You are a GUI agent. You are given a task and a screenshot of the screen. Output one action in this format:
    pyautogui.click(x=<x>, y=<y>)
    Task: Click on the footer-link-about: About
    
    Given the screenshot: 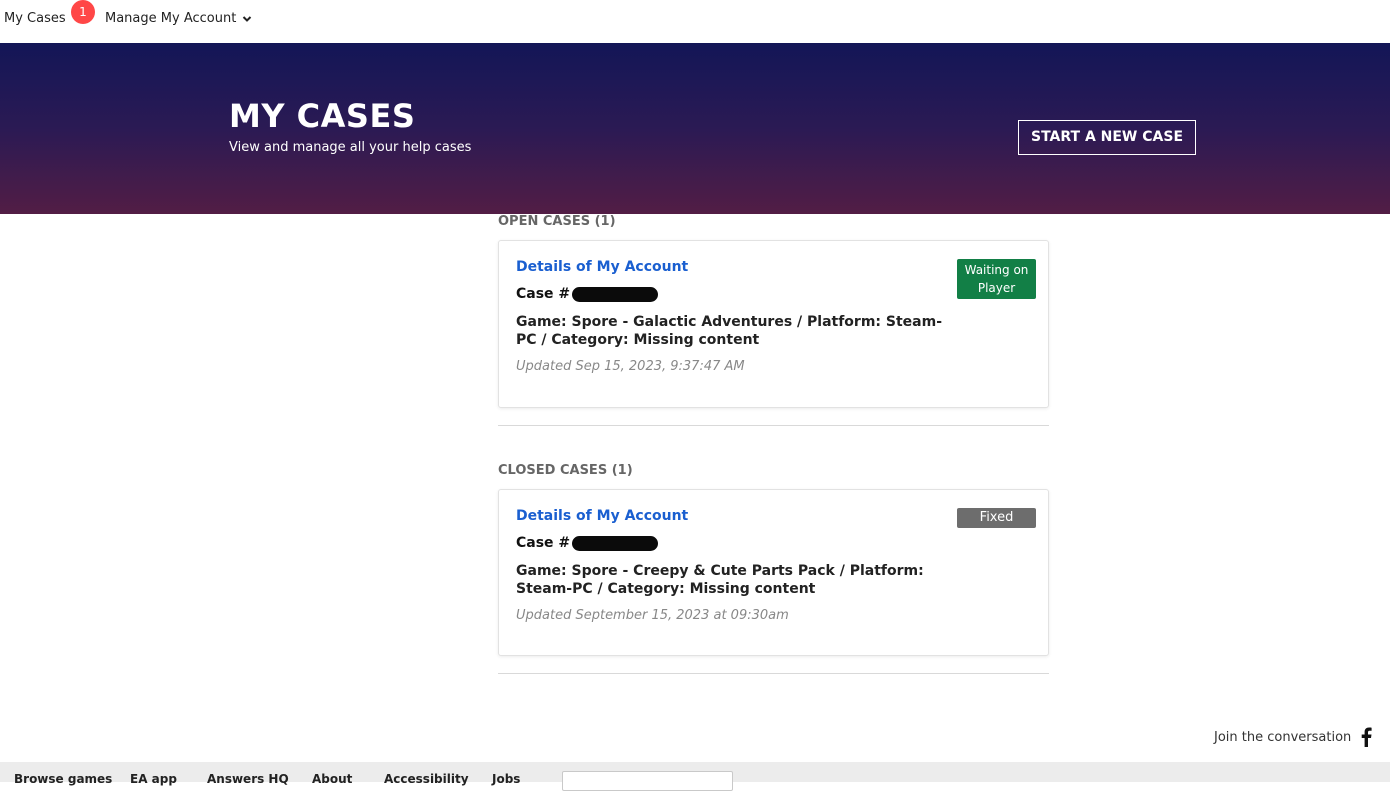 What is the action you would take?
    pyautogui.click(x=332, y=779)
    